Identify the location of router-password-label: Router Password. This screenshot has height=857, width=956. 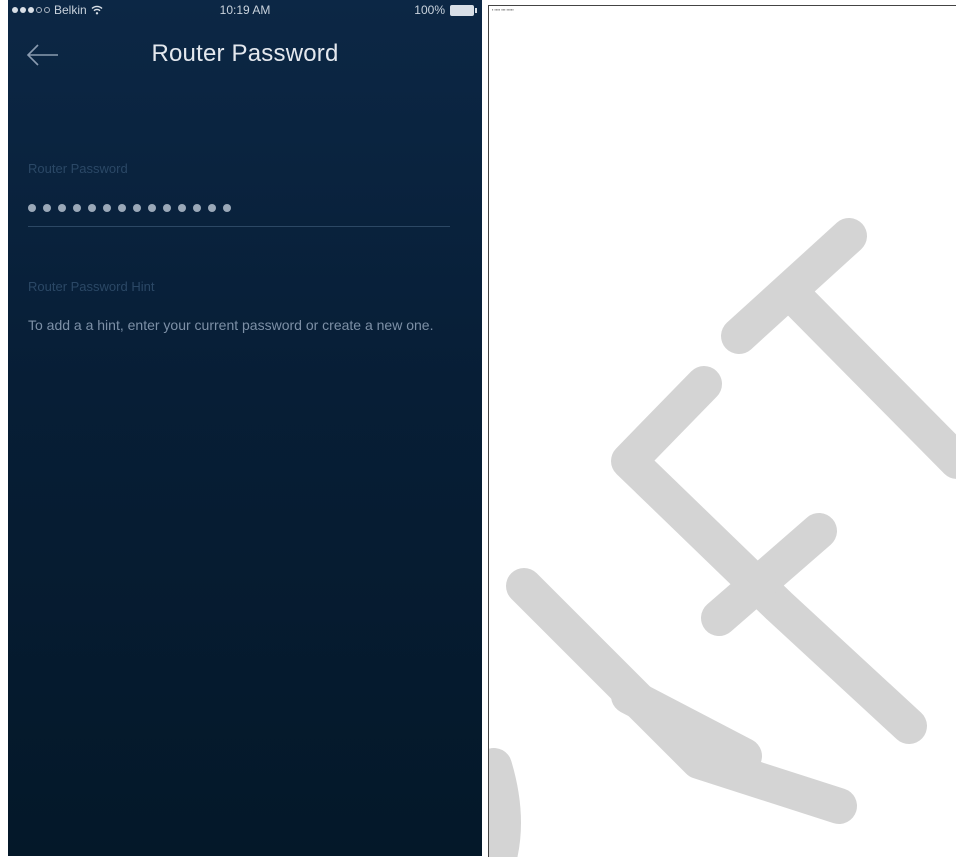
(78, 168).